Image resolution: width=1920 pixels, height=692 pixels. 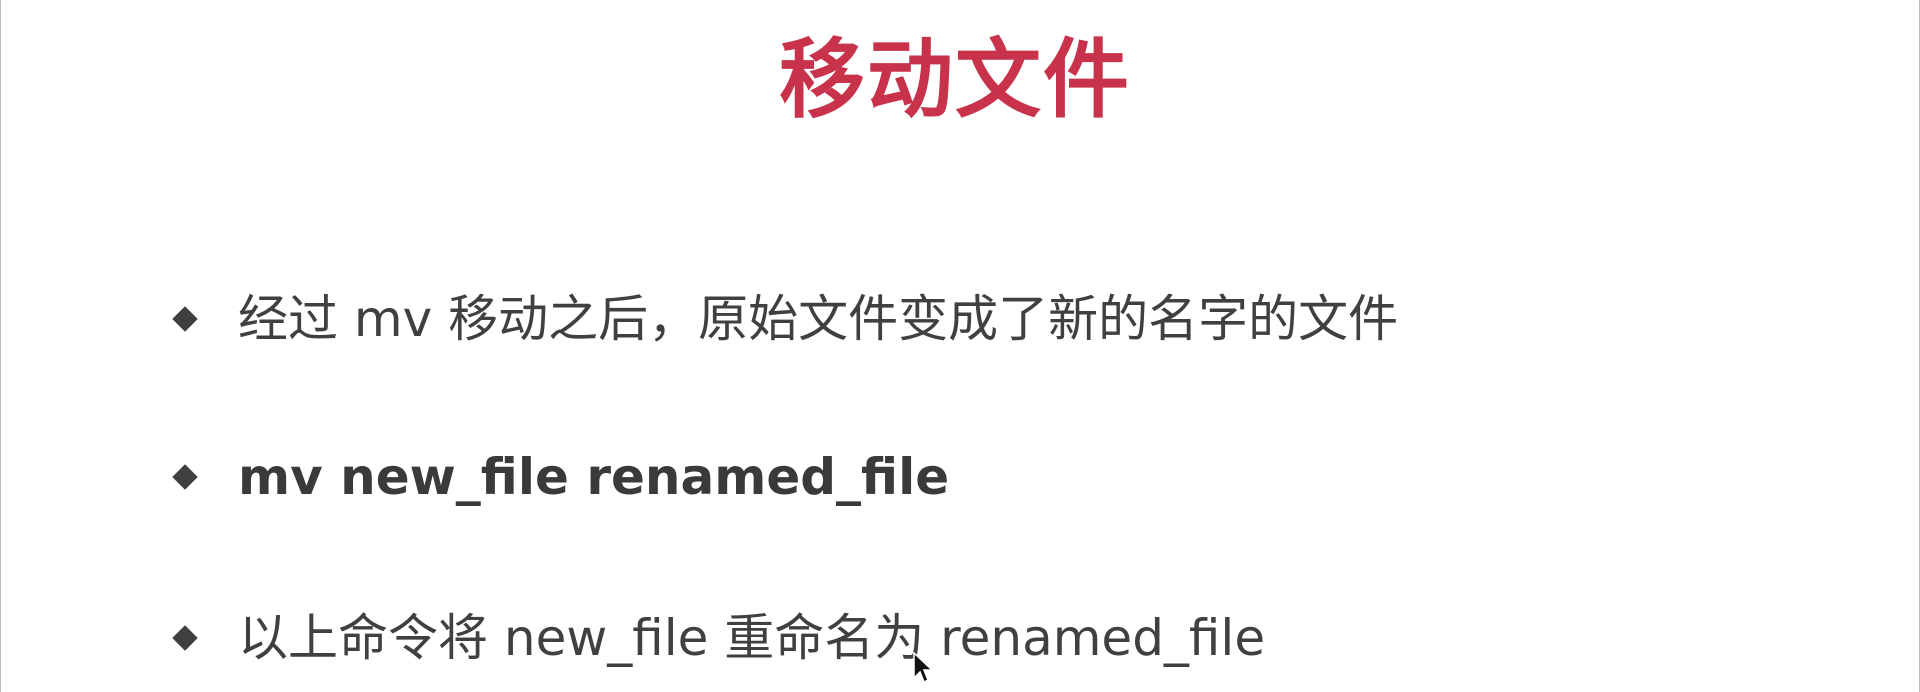 I want to click on command-text: mv new_file renamed_file, so click(x=594, y=477).